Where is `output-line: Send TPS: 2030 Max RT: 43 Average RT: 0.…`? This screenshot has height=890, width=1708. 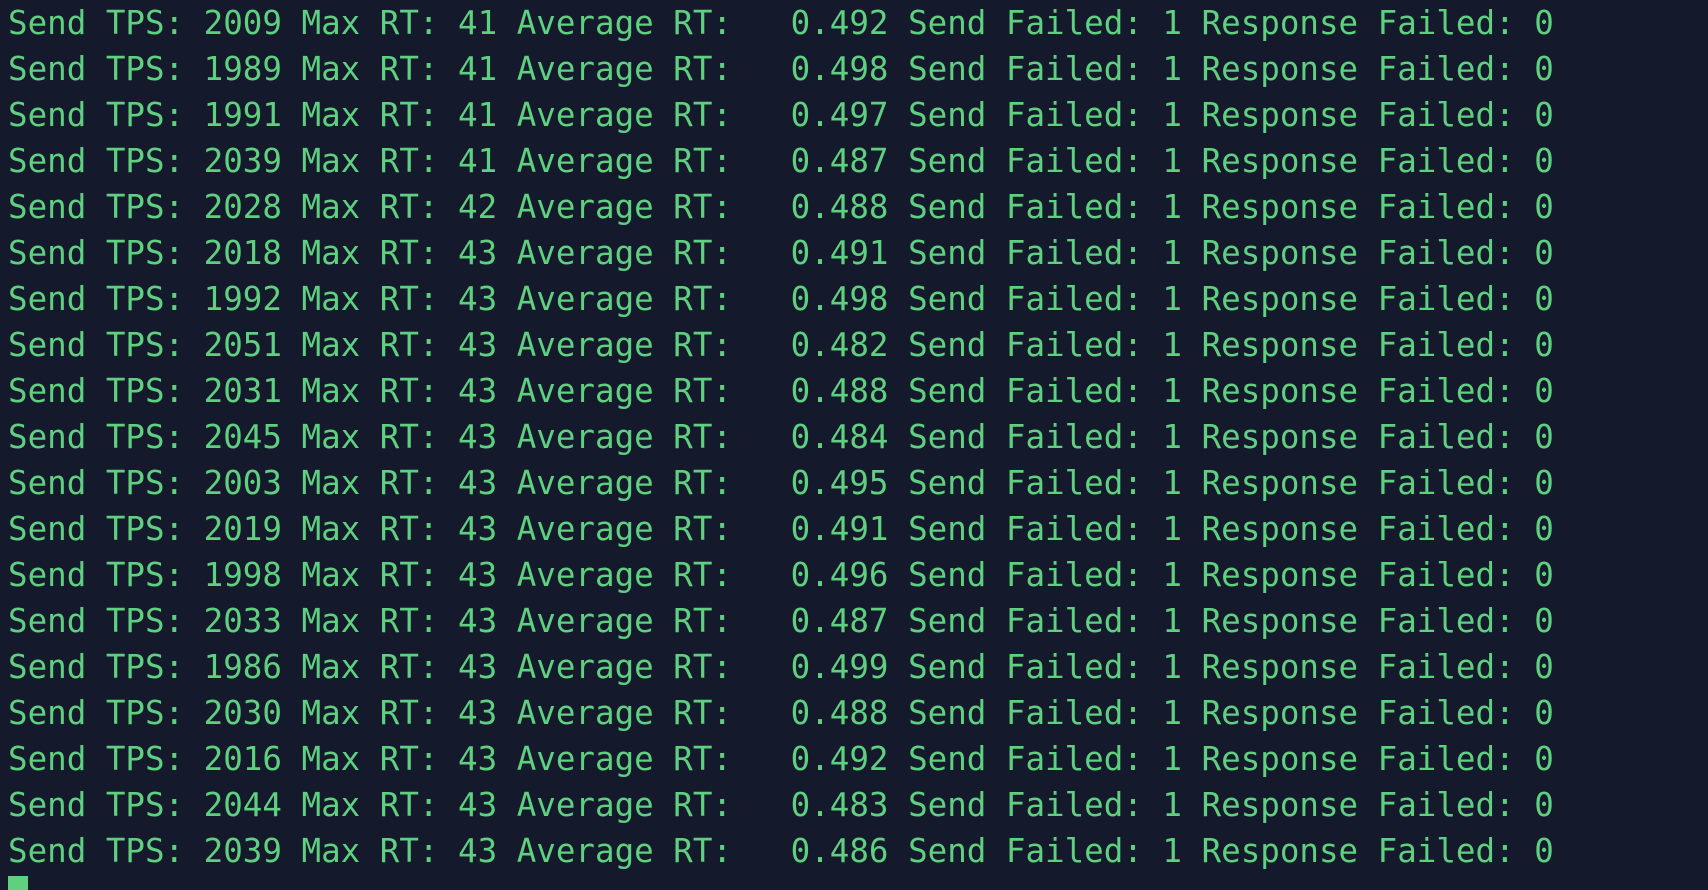
output-line: Send TPS: 2030 Max RT: 43 Average RT: 0.… is located at coordinates (781, 713).